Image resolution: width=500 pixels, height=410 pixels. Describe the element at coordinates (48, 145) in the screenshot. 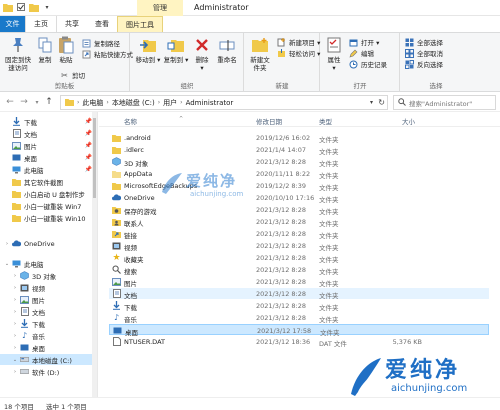

I see `sidebar-item-pictures-pinned: 图片 📌` at that location.